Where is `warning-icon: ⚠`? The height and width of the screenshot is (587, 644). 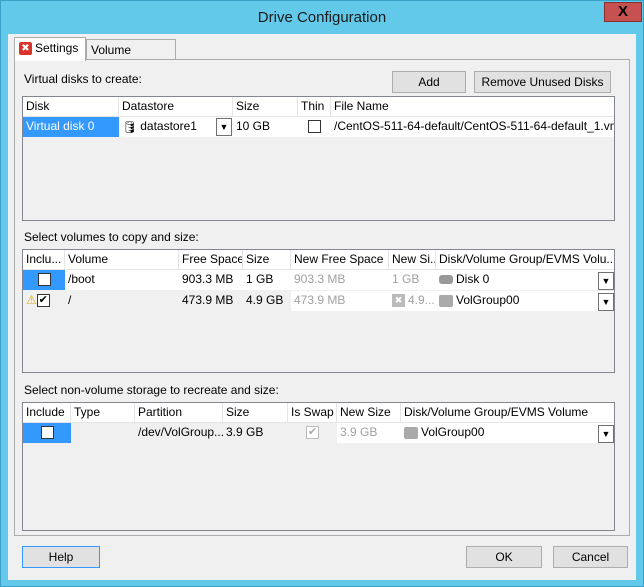 warning-icon: ⚠ is located at coordinates (31, 300).